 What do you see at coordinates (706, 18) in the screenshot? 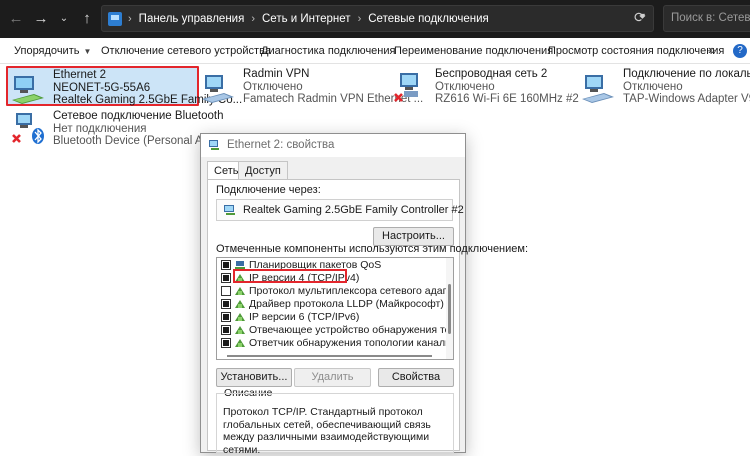
I see `search-input: Поиск в: Сетевые подк` at bounding box center [706, 18].